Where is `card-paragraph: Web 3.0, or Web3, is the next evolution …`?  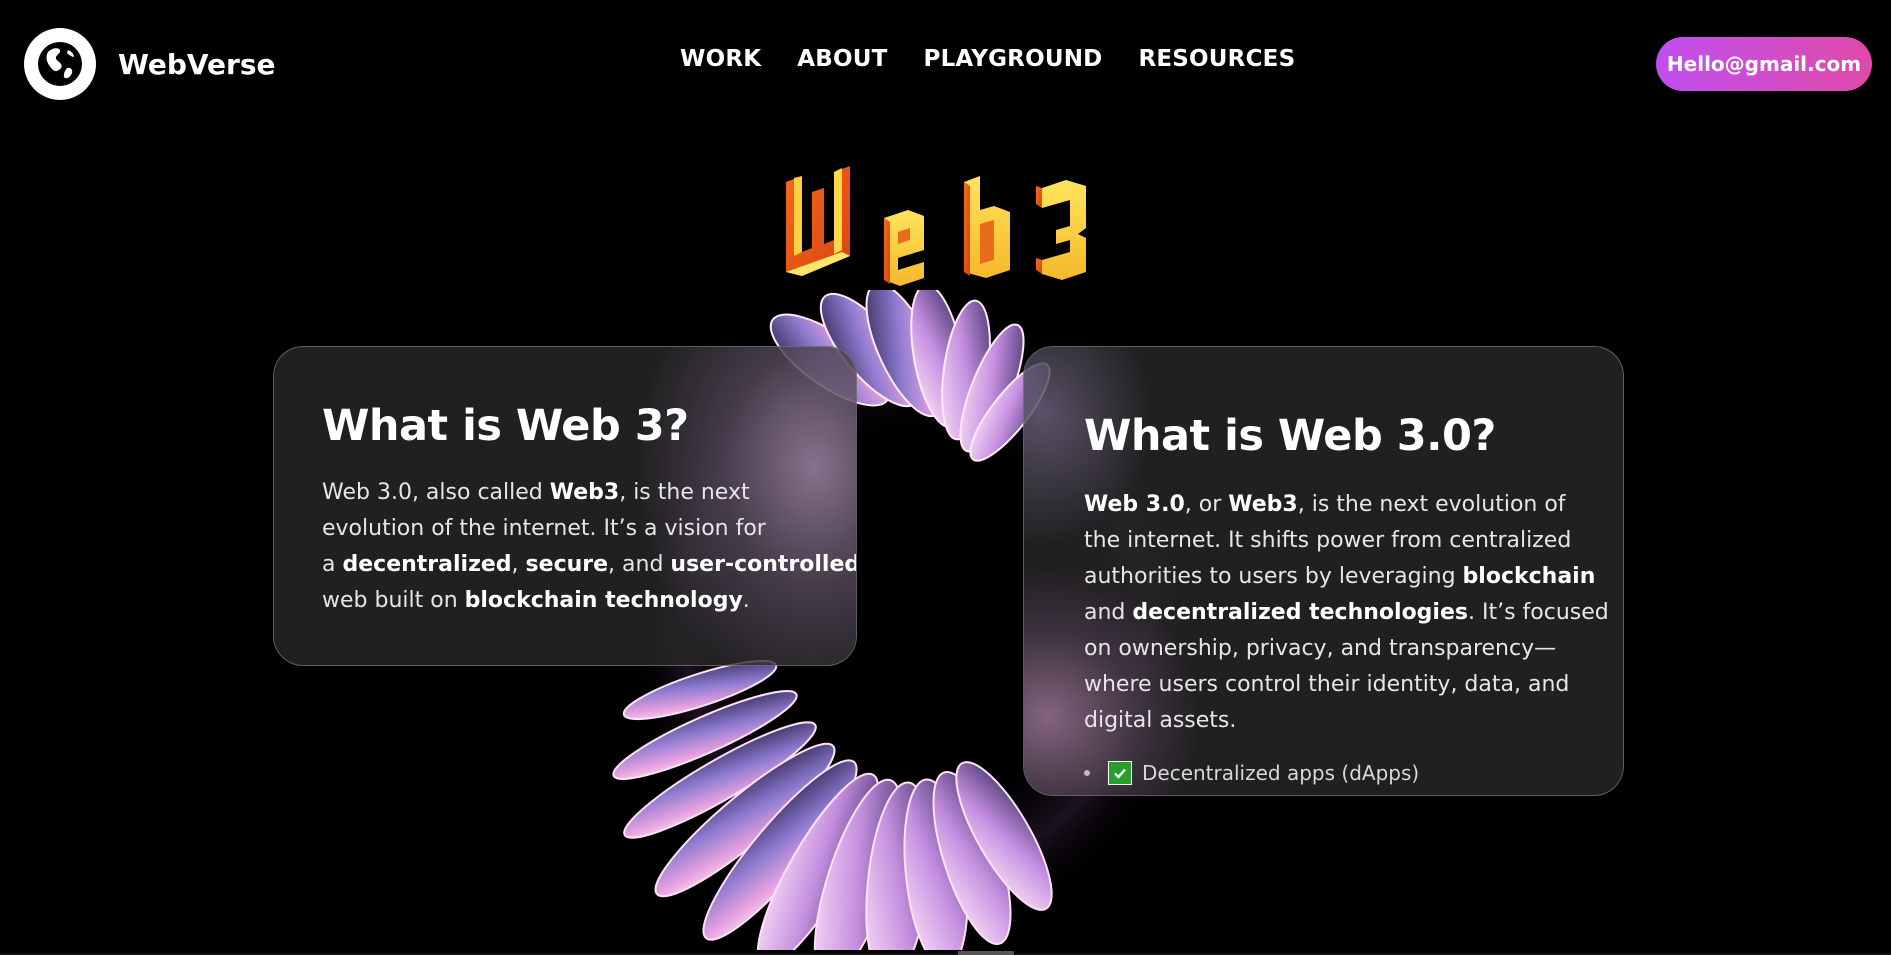
card-paragraph: Web 3.0, or Web3, is the next evolution … is located at coordinates (1346, 613).